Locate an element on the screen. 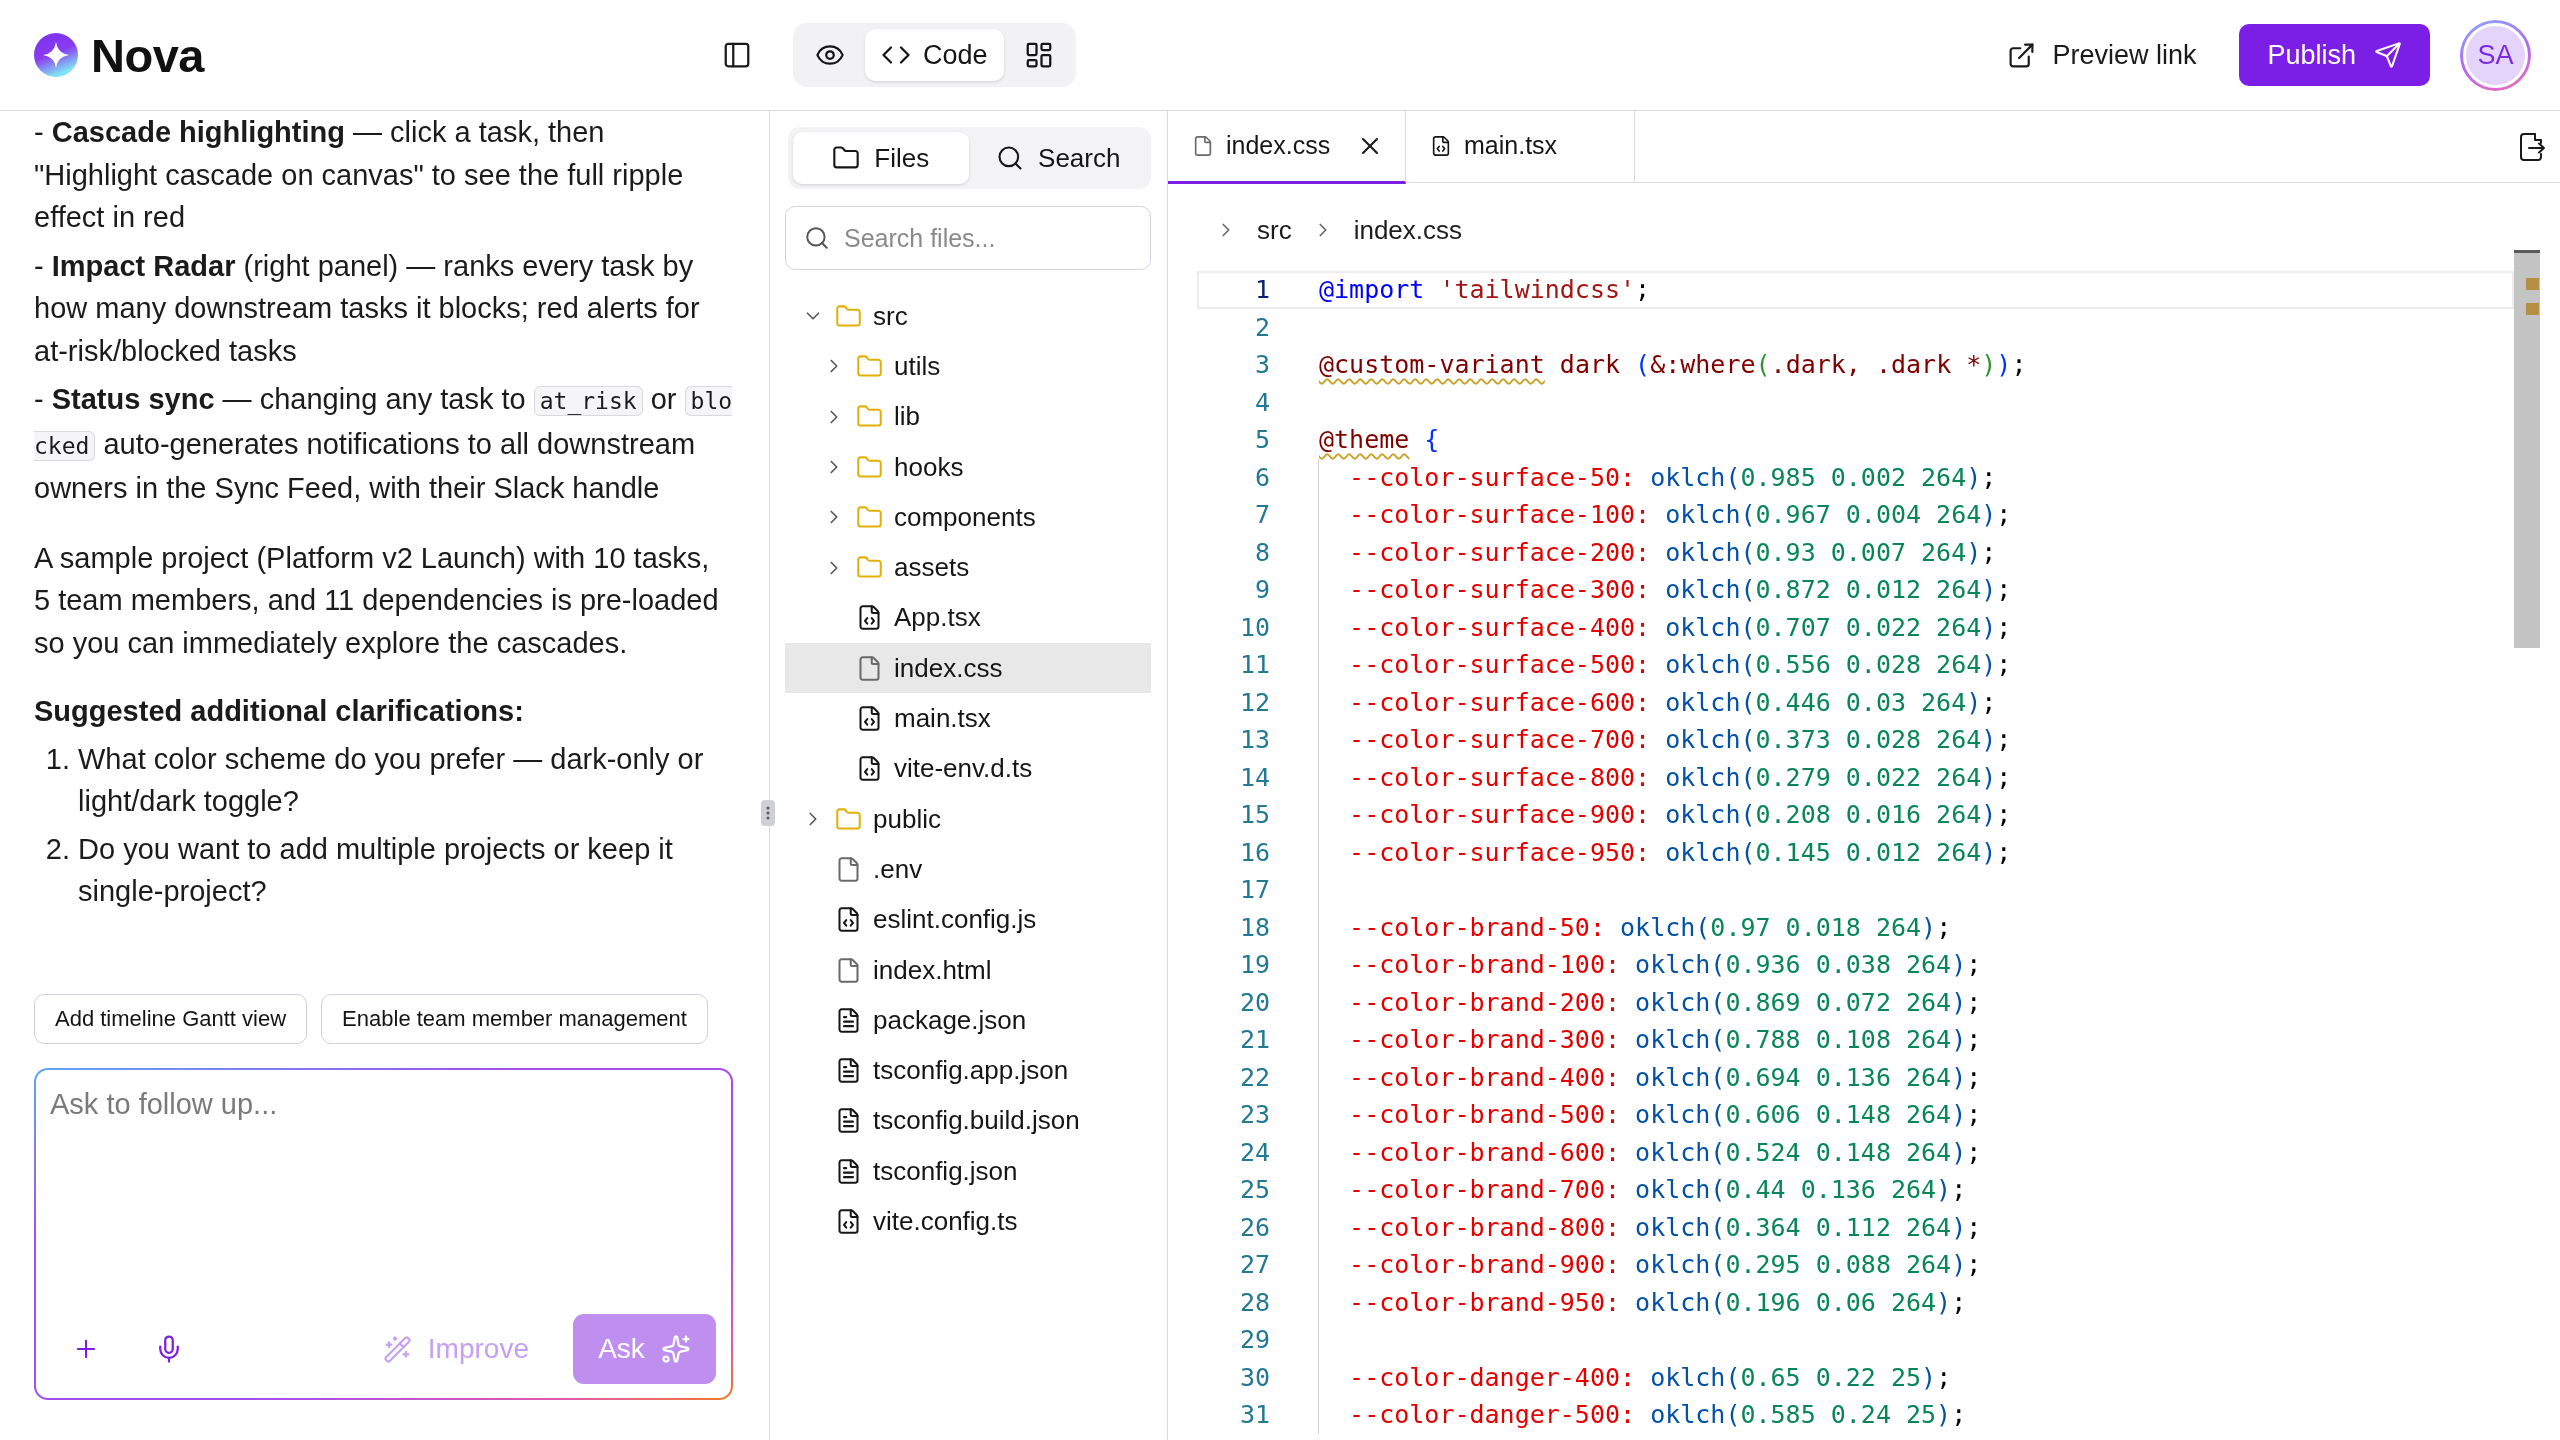  folder-item: components is located at coordinates (968, 517).